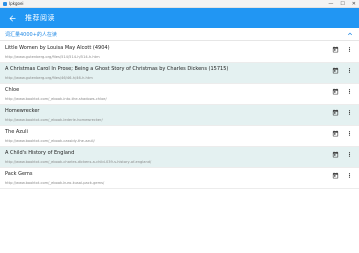 The width and height of the screenshot is (359, 253). What do you see at coordinates (12, 90) in the screenshot?
I see `item-title: Chloe` at bounding box center [12, 90].